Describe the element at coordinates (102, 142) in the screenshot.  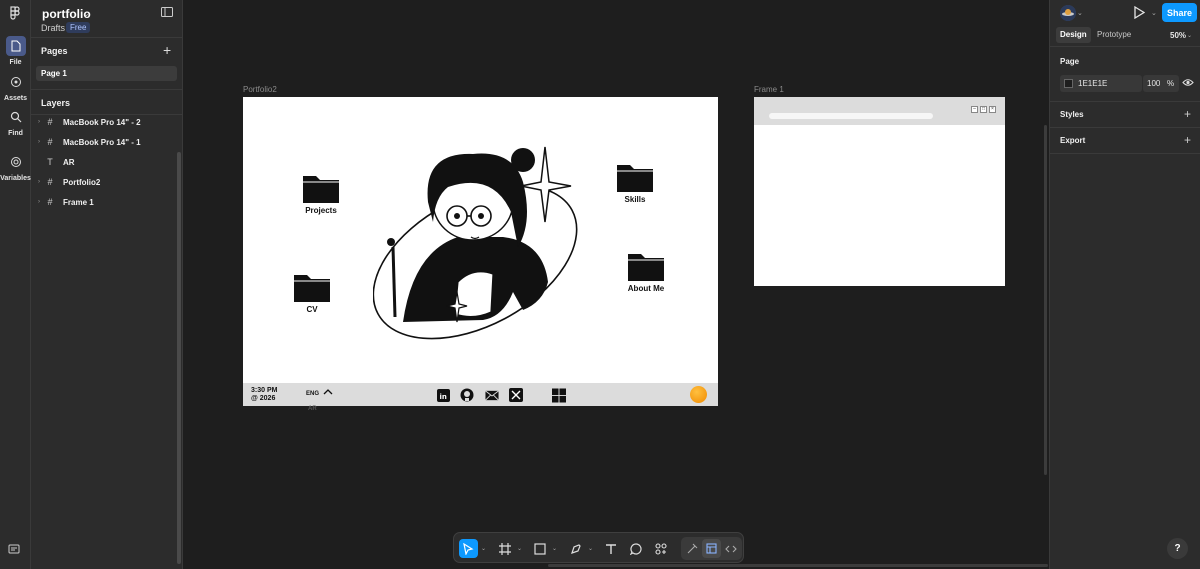
I see `layer-name: MacBook Pro 14" - 1` at that location.